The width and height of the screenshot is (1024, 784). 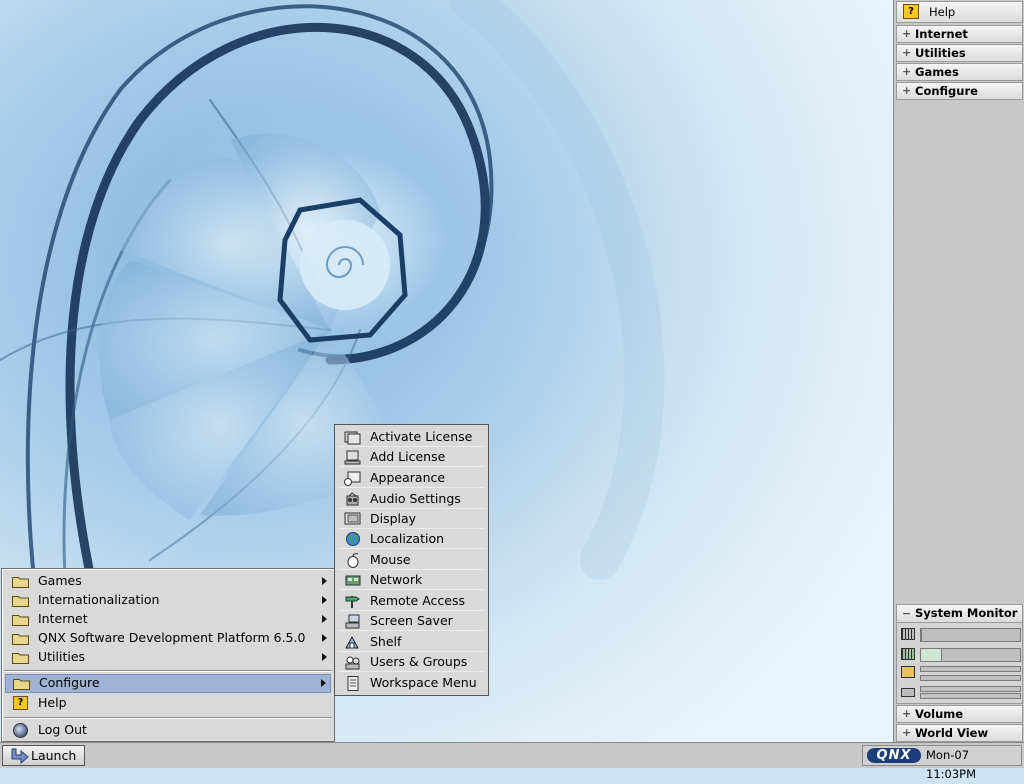 I want to click on system-monitor-panel: − System Monitor, so click(x=959, y=654).